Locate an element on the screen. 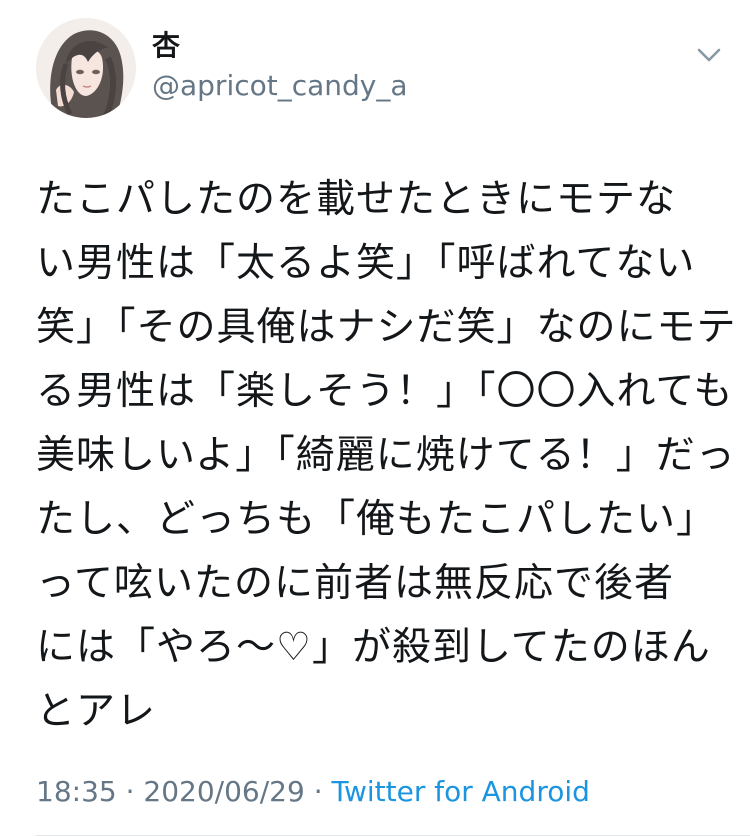 Image resolution: width=750 pixels, height=837 pixels. tweet-text-line: 美味しいよ」「綺麗に焼けてる！」だっ is located at coordinates (386, 455).